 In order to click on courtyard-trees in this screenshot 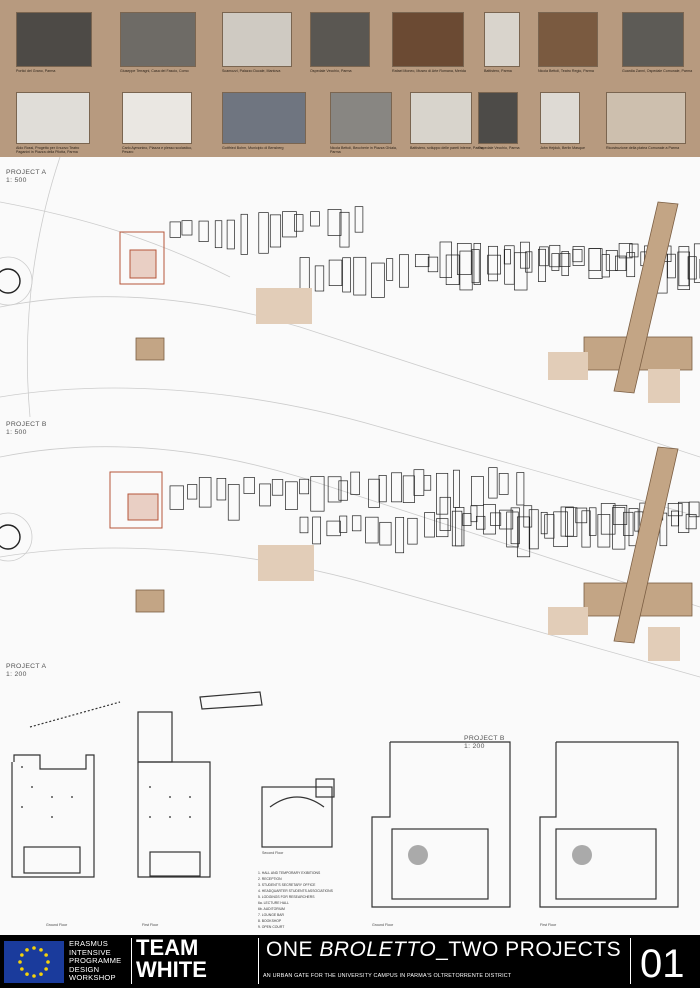, I will do `click(500, 855)`.